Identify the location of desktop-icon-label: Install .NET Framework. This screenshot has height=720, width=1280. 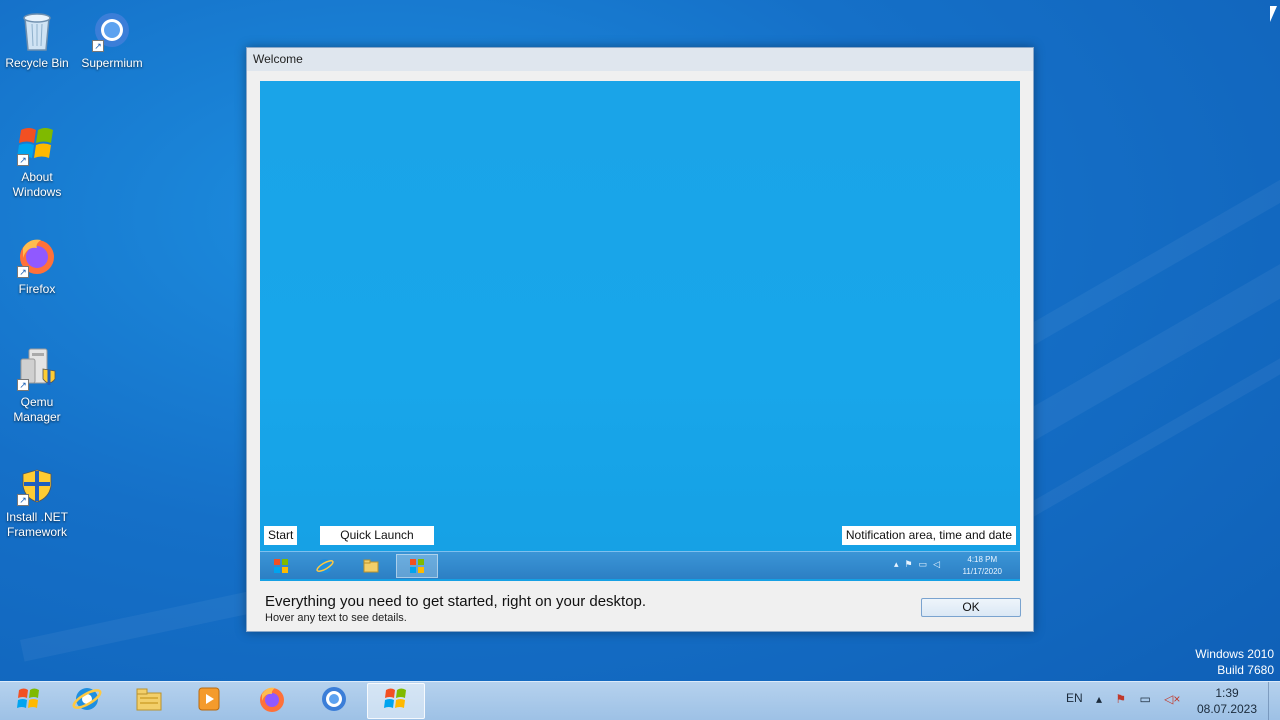
(36, 524).